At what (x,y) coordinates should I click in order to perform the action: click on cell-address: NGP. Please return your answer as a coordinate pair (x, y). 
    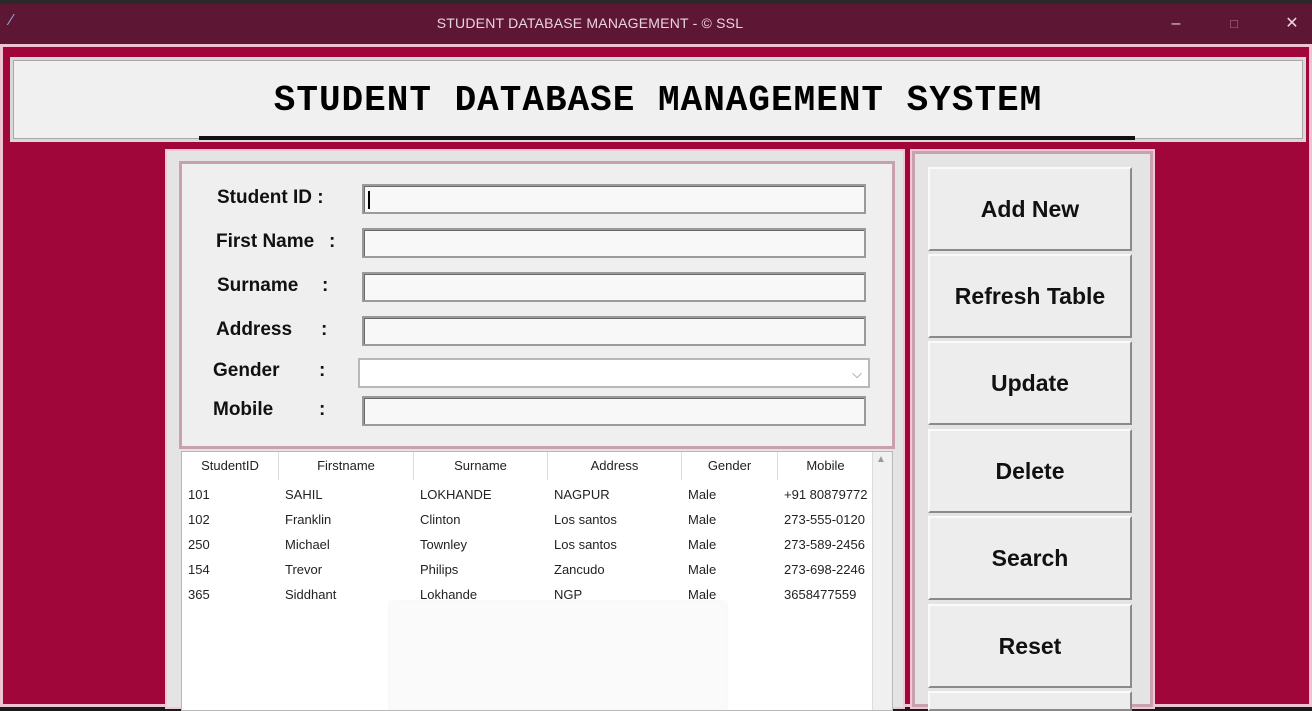
    Looking at the image, I should click on (568, 594).